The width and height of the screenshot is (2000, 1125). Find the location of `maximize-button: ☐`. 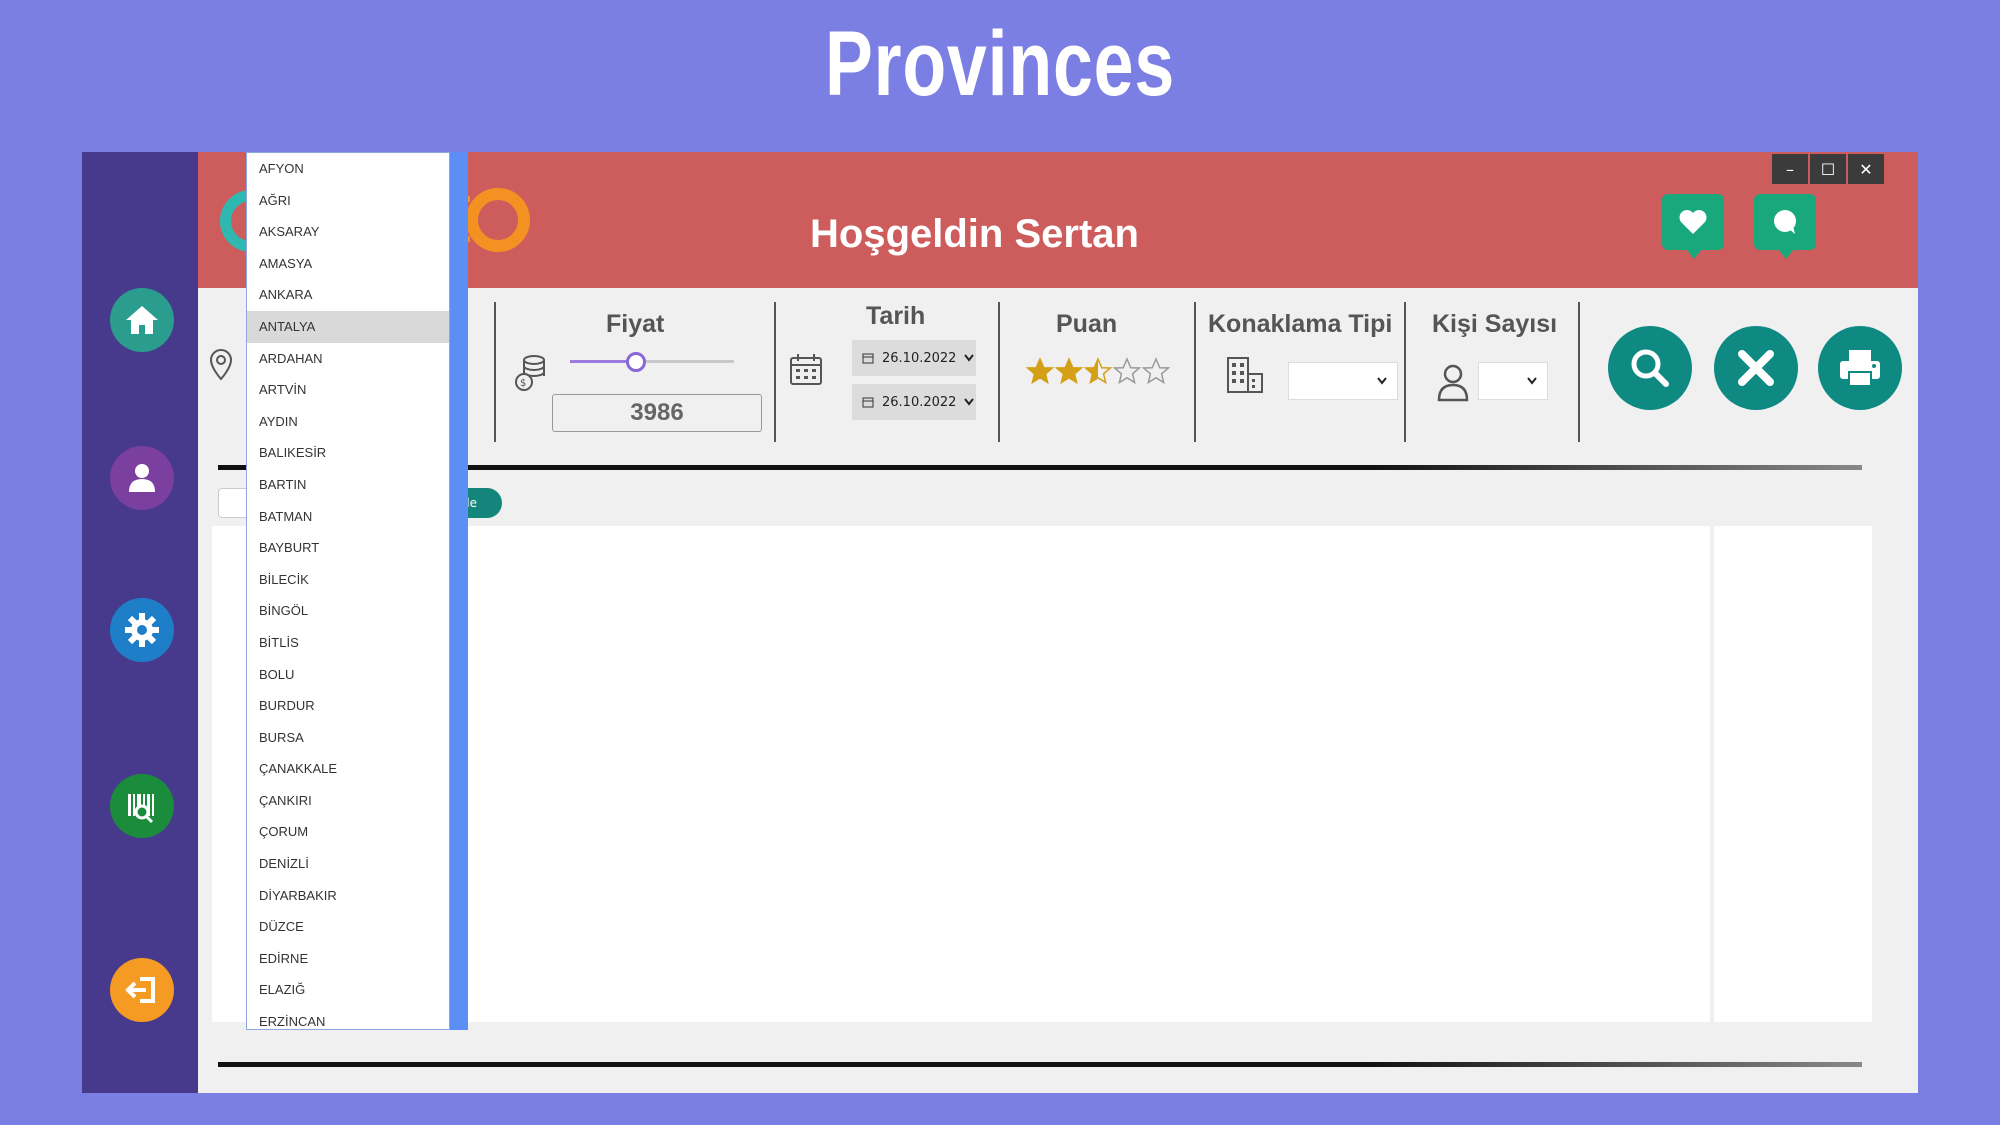

maximize-button: ☐ is located at coordinates (1828, 169).